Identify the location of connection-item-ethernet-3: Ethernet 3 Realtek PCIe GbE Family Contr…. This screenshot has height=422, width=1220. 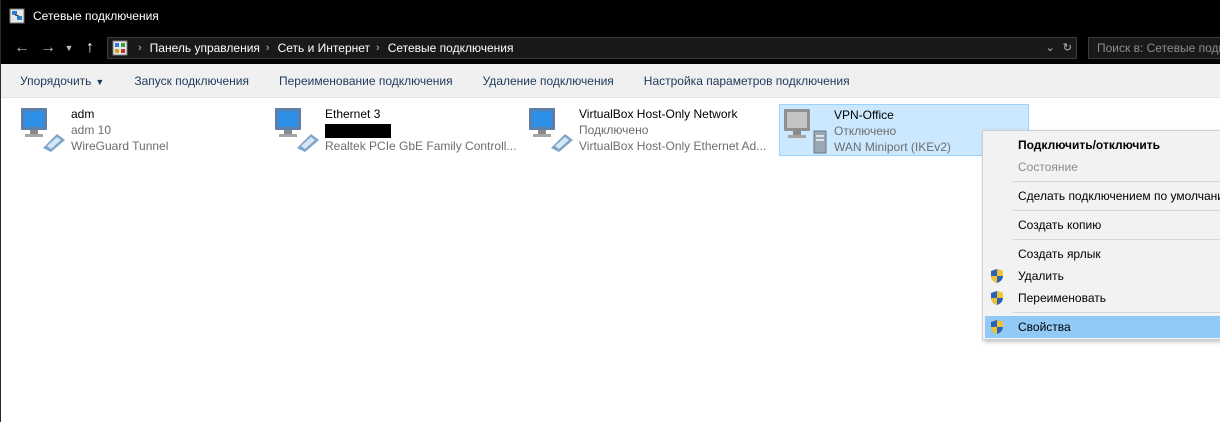
(396, 130).